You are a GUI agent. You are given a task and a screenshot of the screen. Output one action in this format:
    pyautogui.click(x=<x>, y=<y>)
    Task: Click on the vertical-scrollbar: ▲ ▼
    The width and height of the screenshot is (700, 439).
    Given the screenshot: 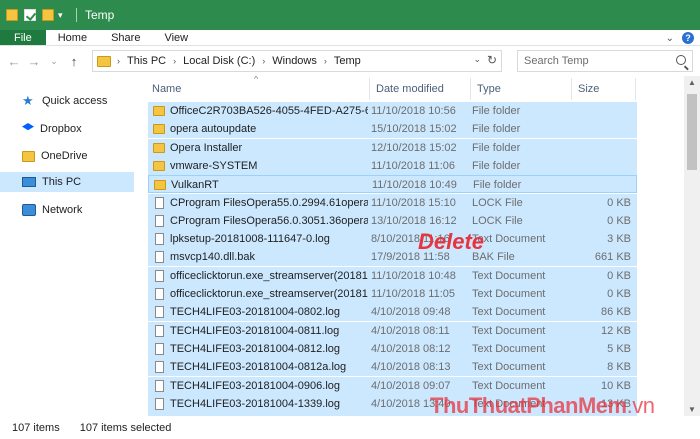 What is the action you would take?
    pyautogui.click(x=692, y=246)
    